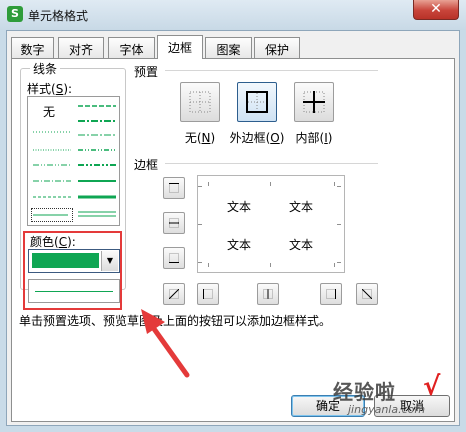 This screenshot has height=432, width=466. I want to click on tab-font: 字体, so click(131, 47).